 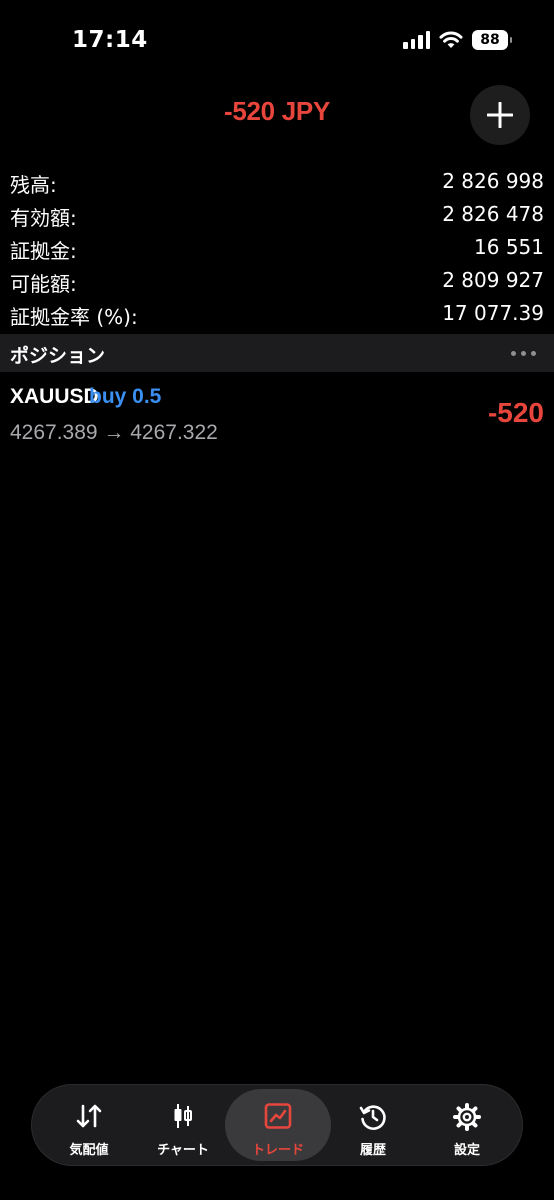 I want to click on margin-value: 16 551, so click(x=509, y=247).